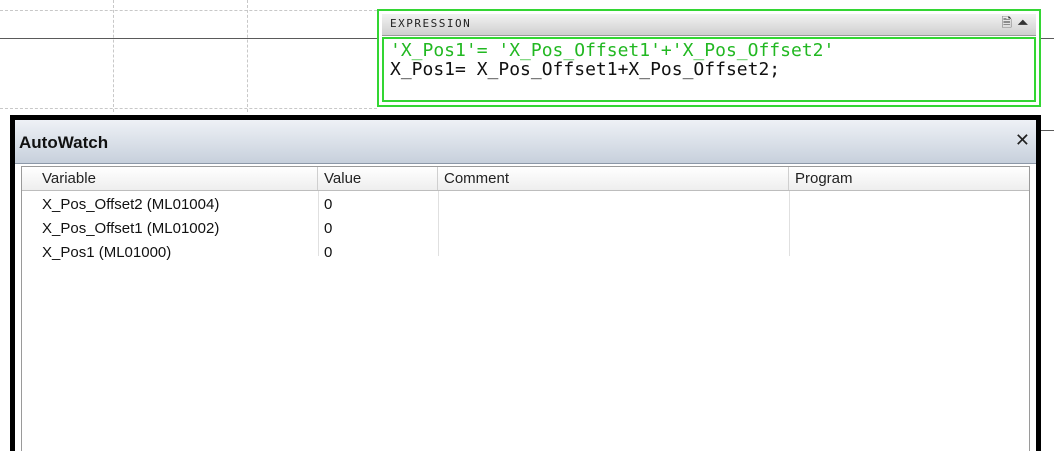 This screenshot has height=451, width=1054. What do you see at coordinates (525, 205) in the screenshot?
I see `table-row: X_Pos_Offset2 (ML01004) 0` at bounding box center [525, 205].